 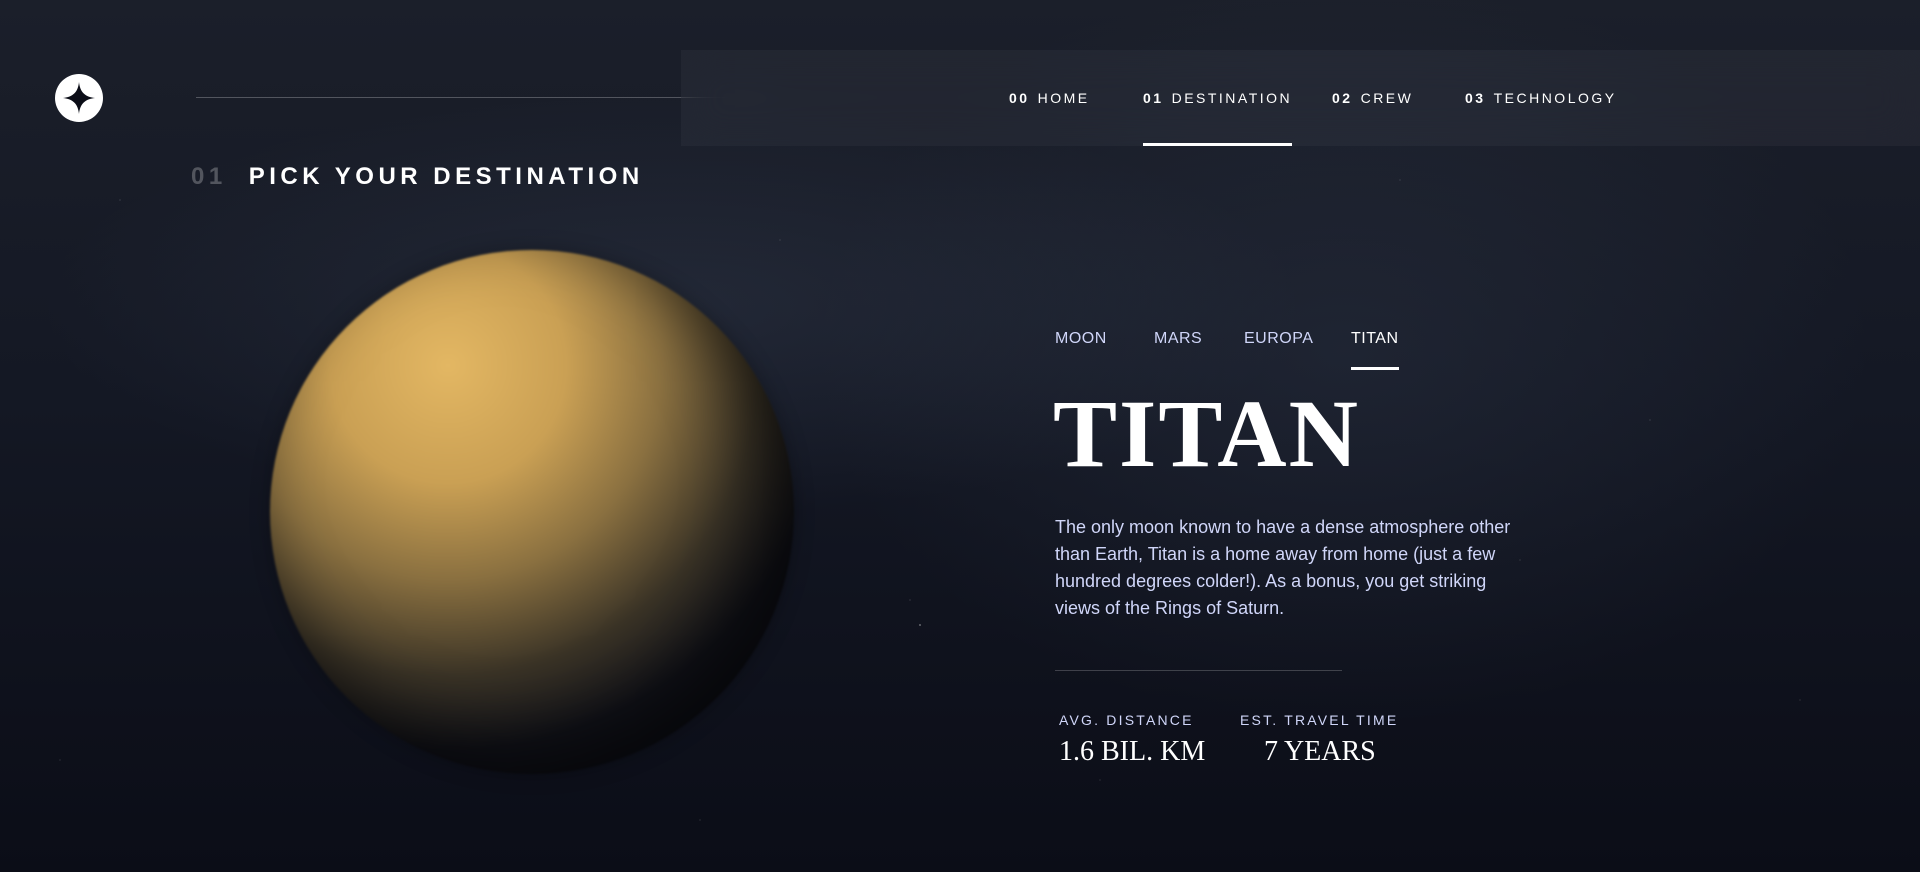 What do you see at coordinates (1320, 751) in the screenshot?
I see `stat-travel-time-value: 7 YEARS` at bounding box center [1320, 751].